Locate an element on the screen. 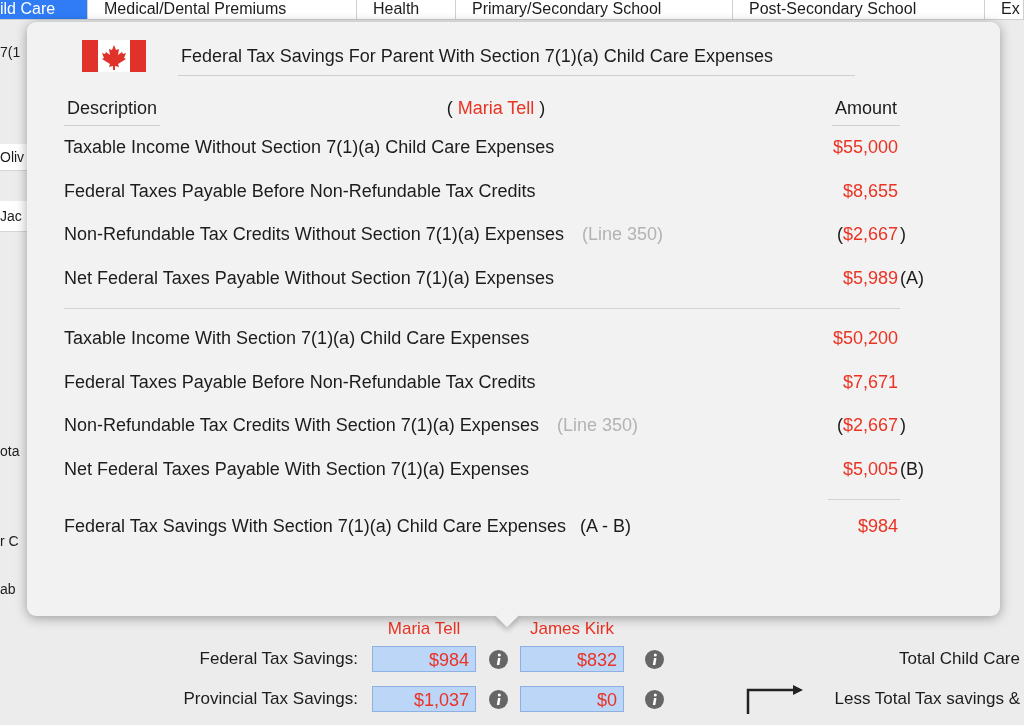 The height and width of the screenshot is (725, 1024). canada-flag-icon is located at coordinates (114, 56).